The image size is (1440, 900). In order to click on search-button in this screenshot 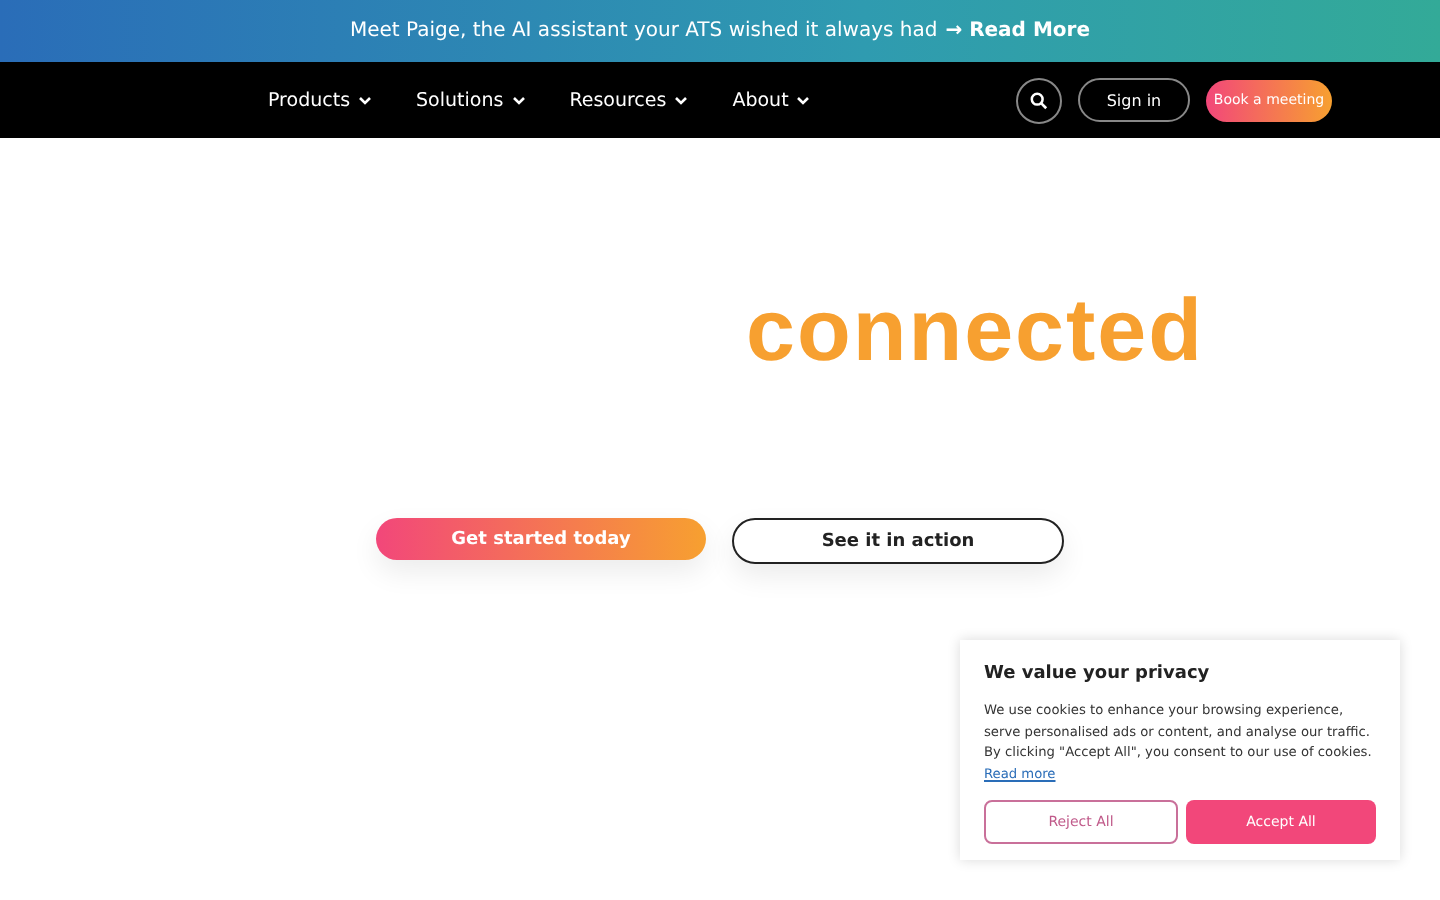, I will do `click(1039, 100)`.